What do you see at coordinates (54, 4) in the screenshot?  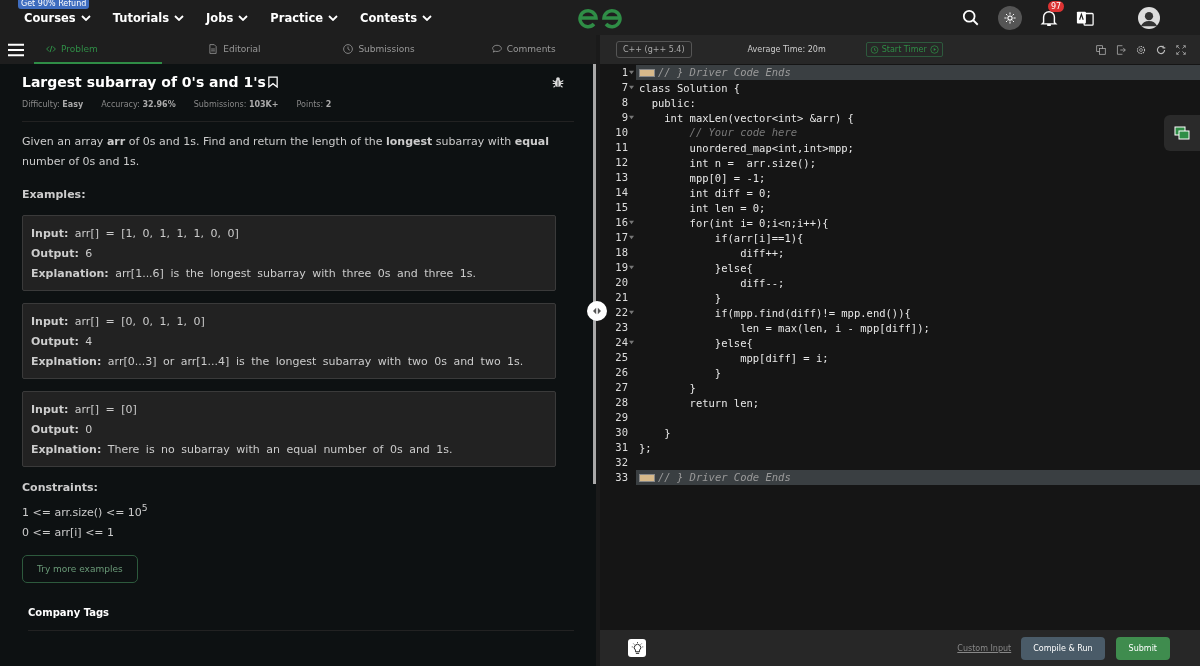 I see `promo-badge: Get 90% Refund` at bounding box center [54, 4].